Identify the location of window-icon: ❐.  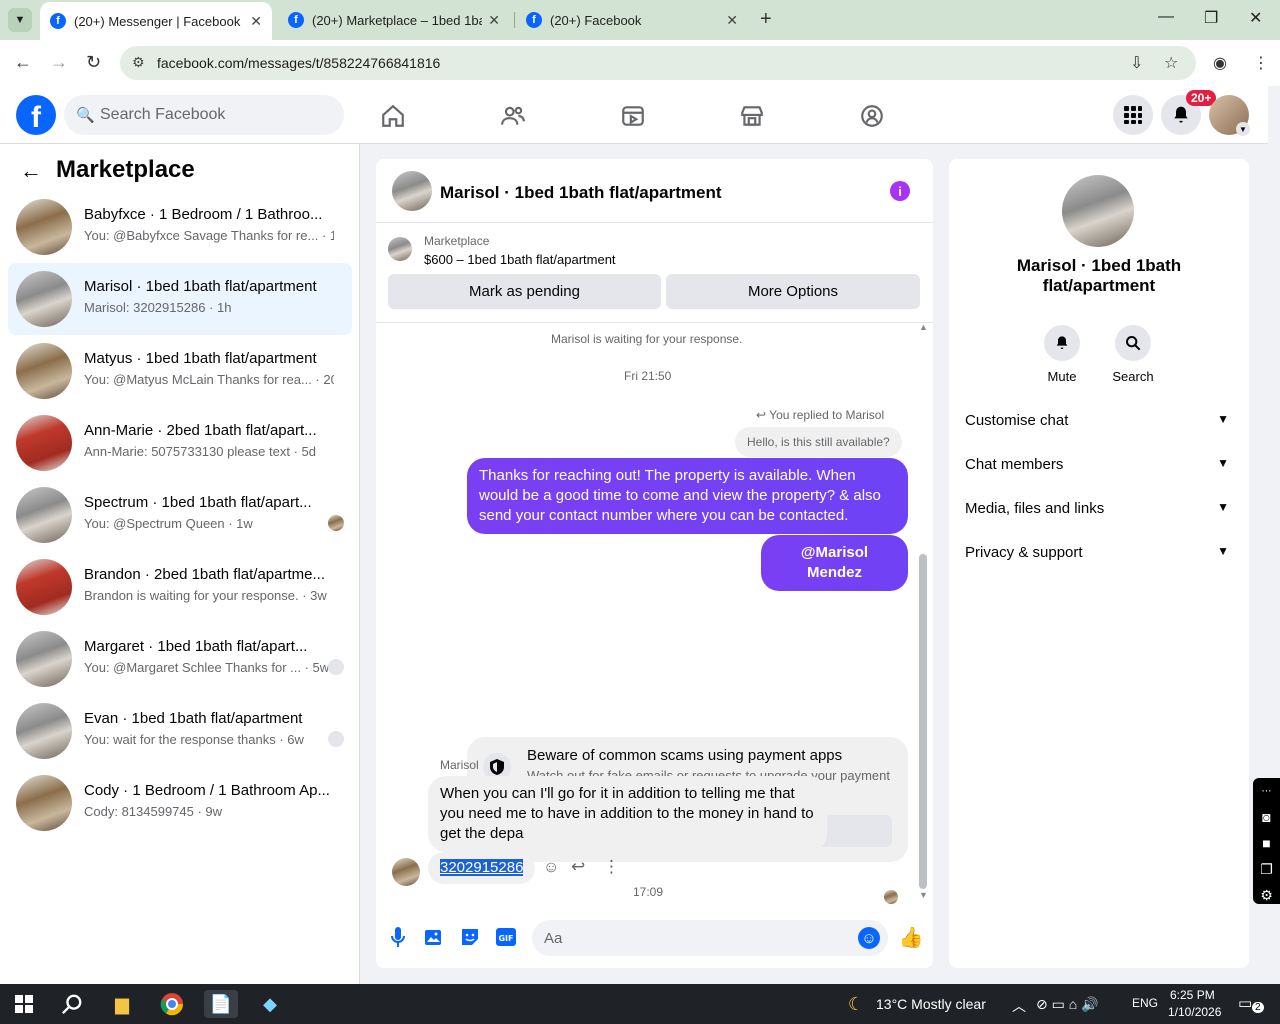
(1266, 869).